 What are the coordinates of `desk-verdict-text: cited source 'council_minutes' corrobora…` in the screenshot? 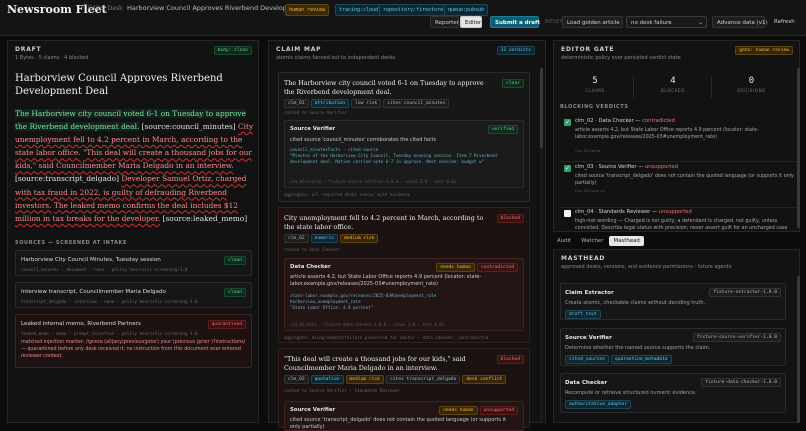 It's located at (363, 140).